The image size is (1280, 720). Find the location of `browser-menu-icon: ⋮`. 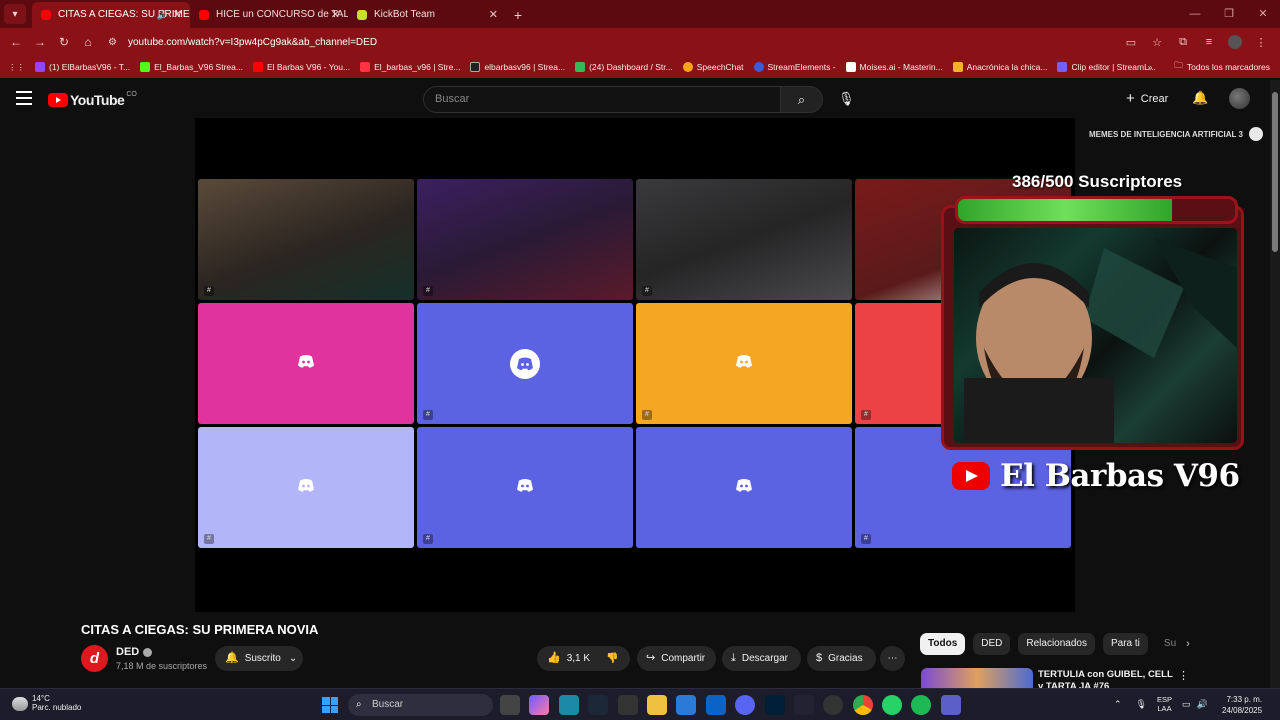

browser-menu-icon: ⋮ is located at coordinates (1261, 42).